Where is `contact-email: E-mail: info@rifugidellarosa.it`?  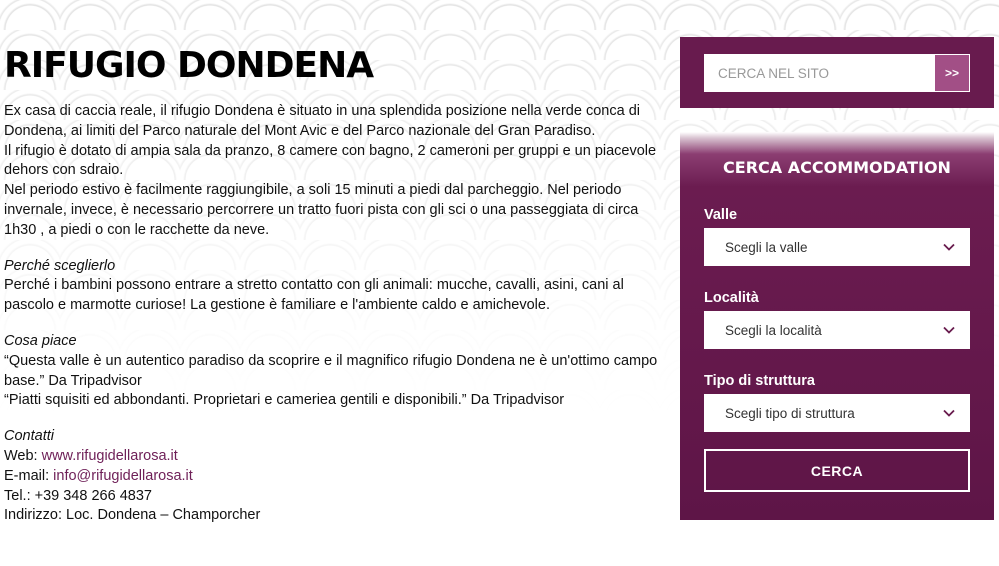
contact-email: E-mail: info@rifugidellarosa.it is located at coordinates (331, 477).